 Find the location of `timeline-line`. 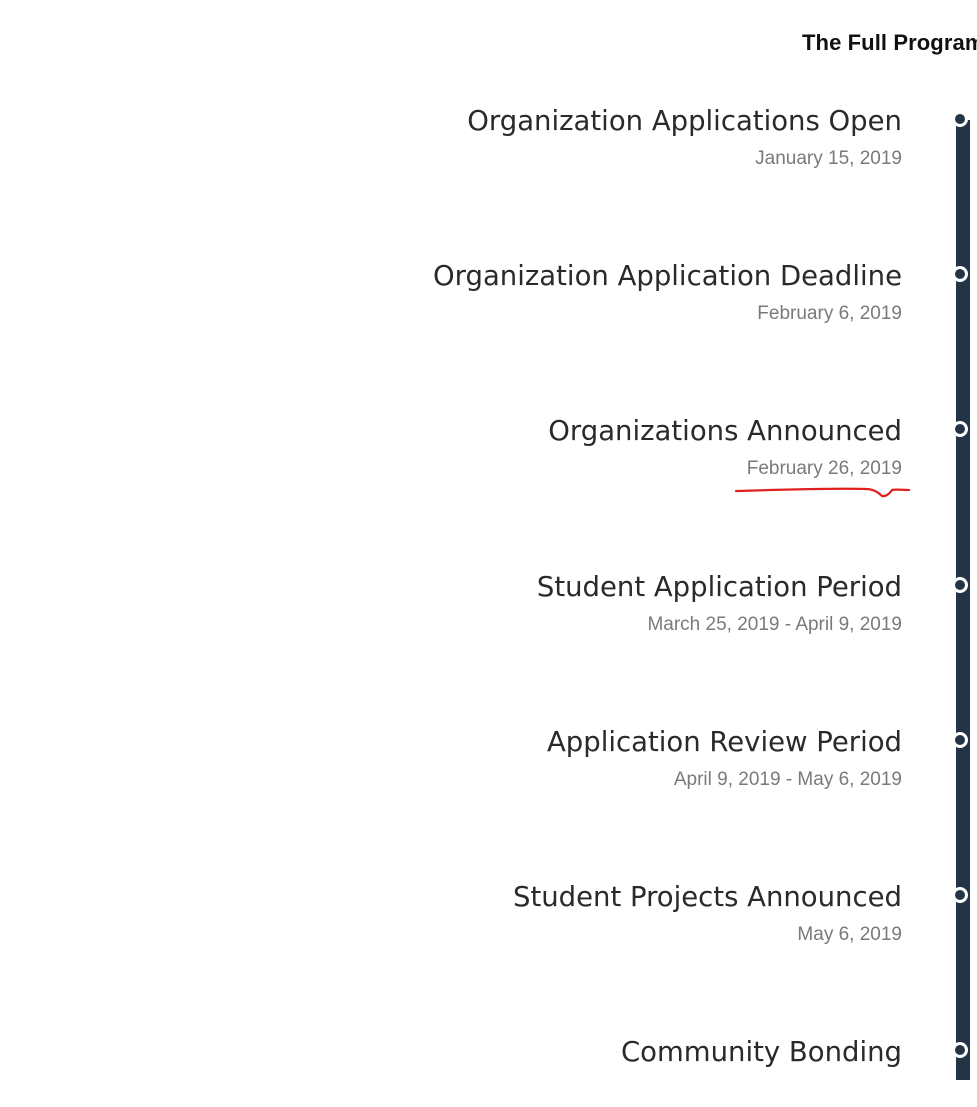

timeline-line is located at coordinates (963, 600).